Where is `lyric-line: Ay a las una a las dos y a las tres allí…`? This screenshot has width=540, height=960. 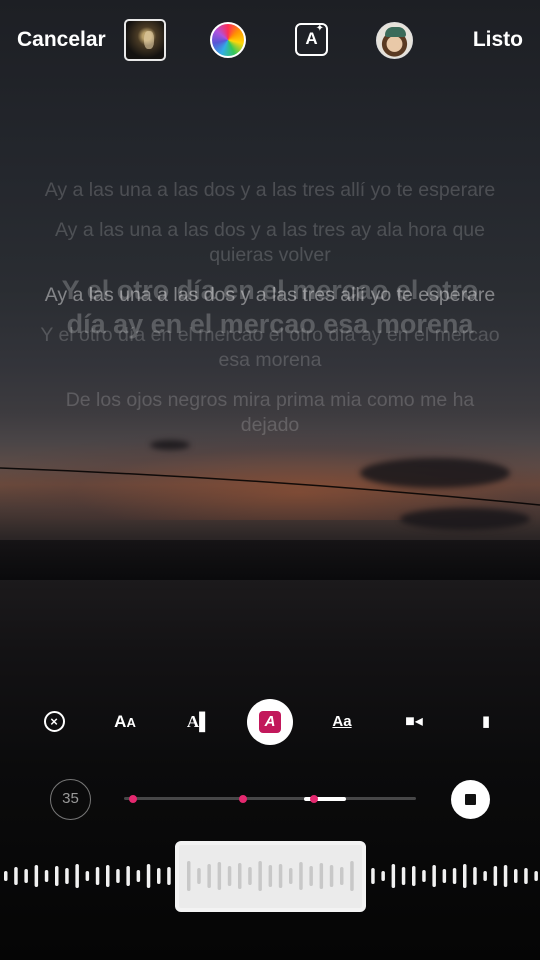
lyric-line: Ay a las una a las dos y a las tres allí… is located at coordinates (270, 190).